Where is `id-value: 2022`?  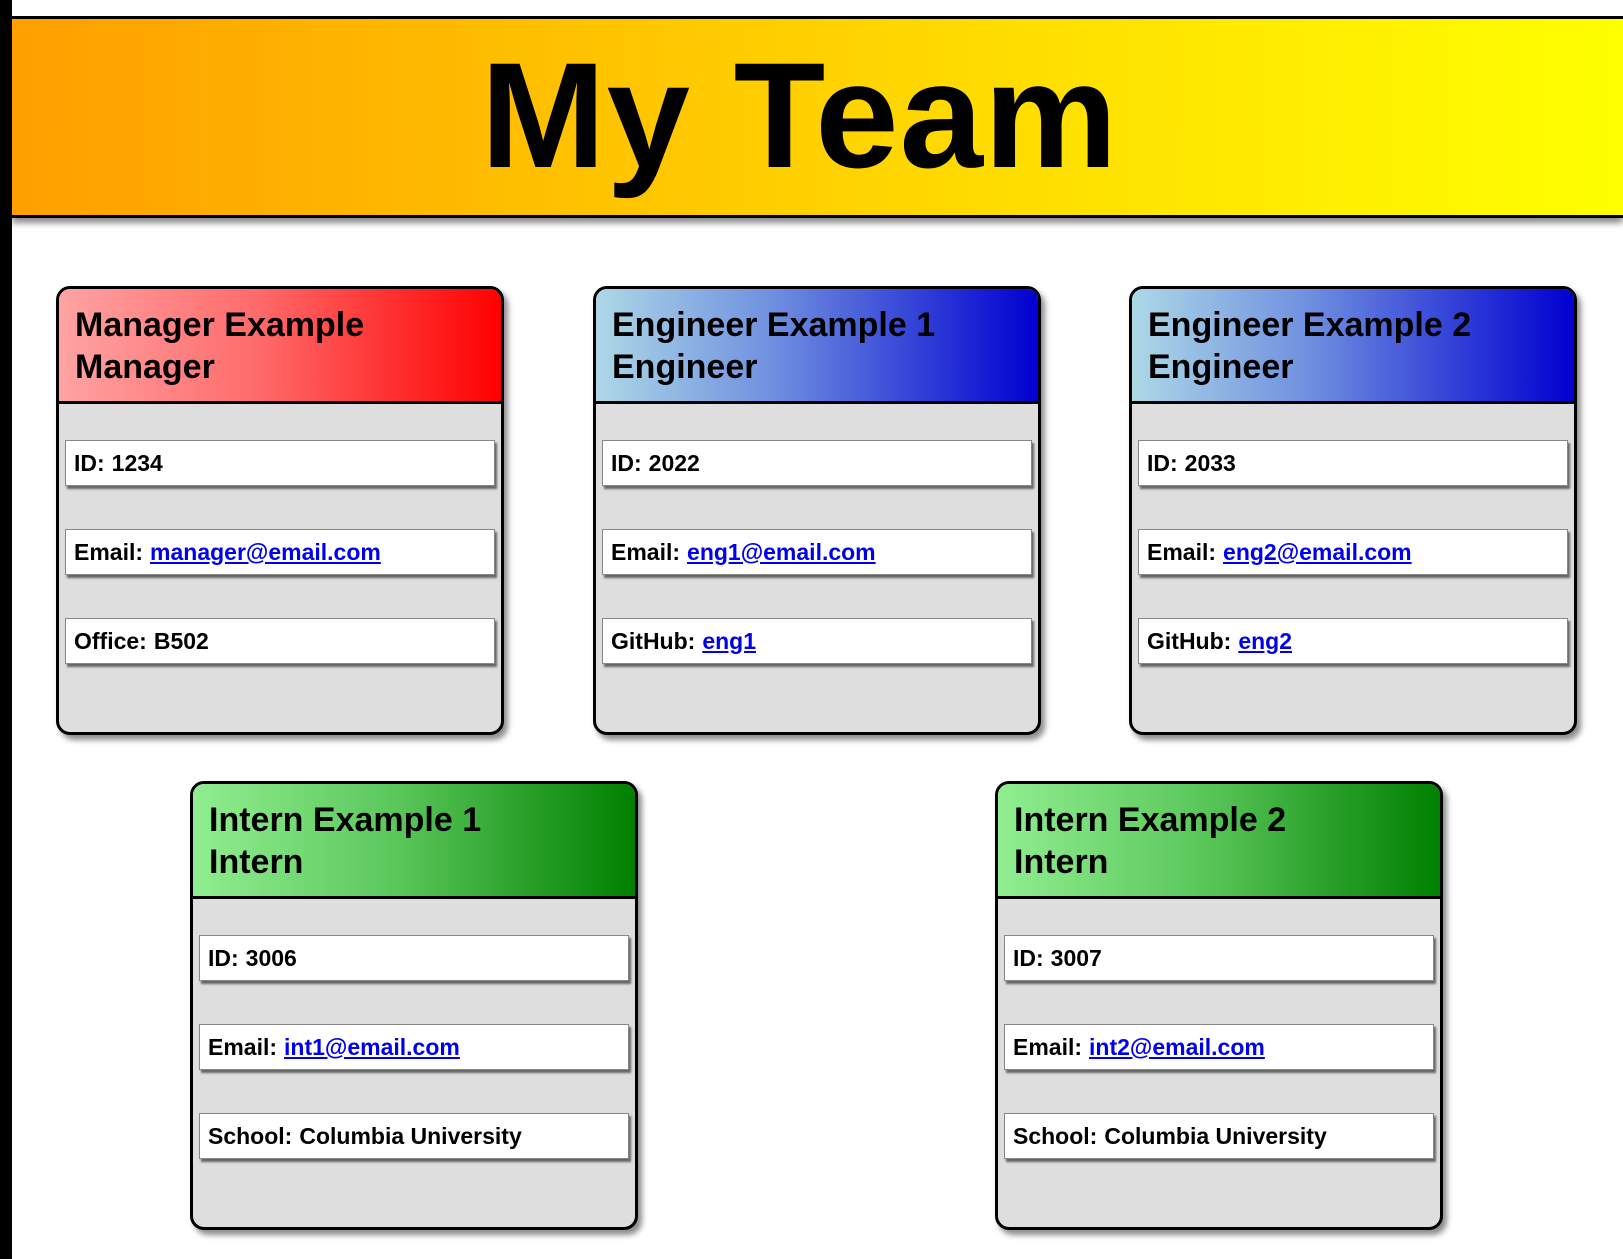
id-value: 2022 is located at coordinates (674, 462).